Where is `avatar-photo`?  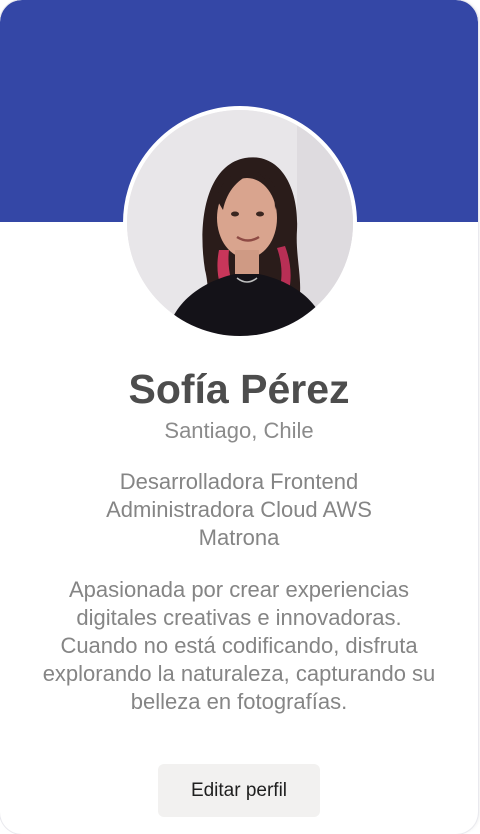 avatar-photo is located at coordinates (240, 223).